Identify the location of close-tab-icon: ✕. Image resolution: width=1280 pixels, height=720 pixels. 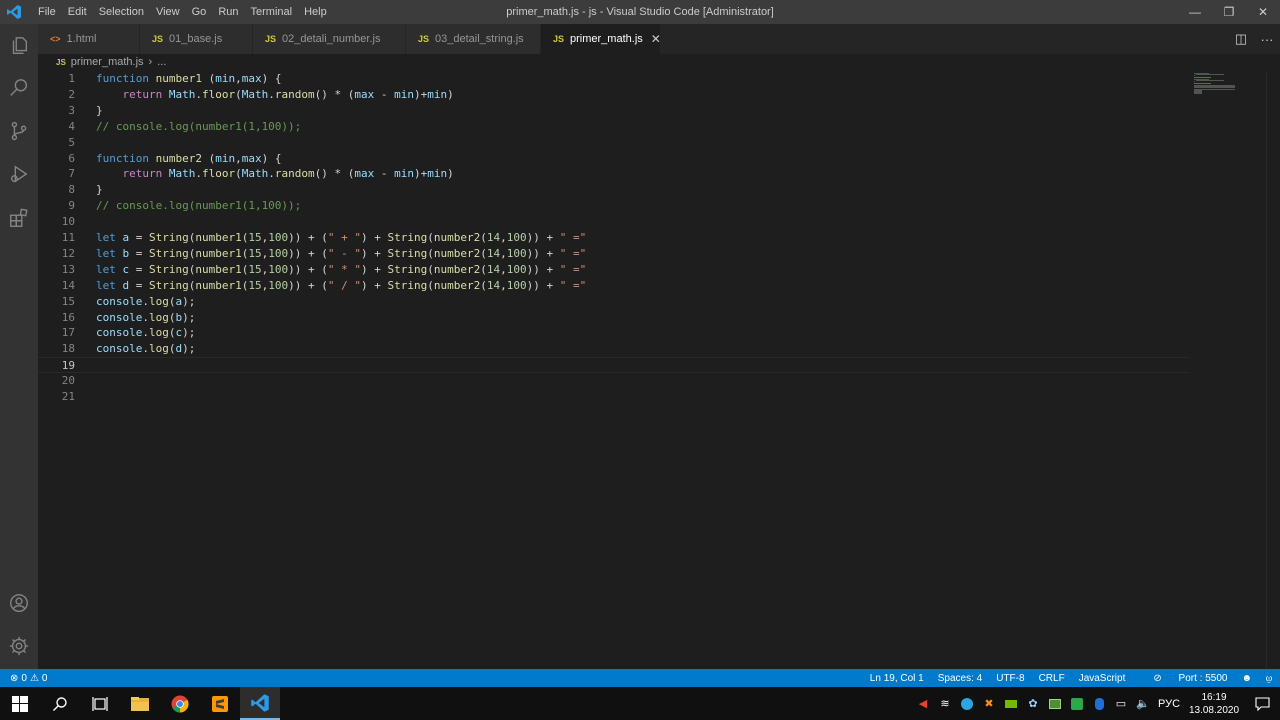
(656, 39).